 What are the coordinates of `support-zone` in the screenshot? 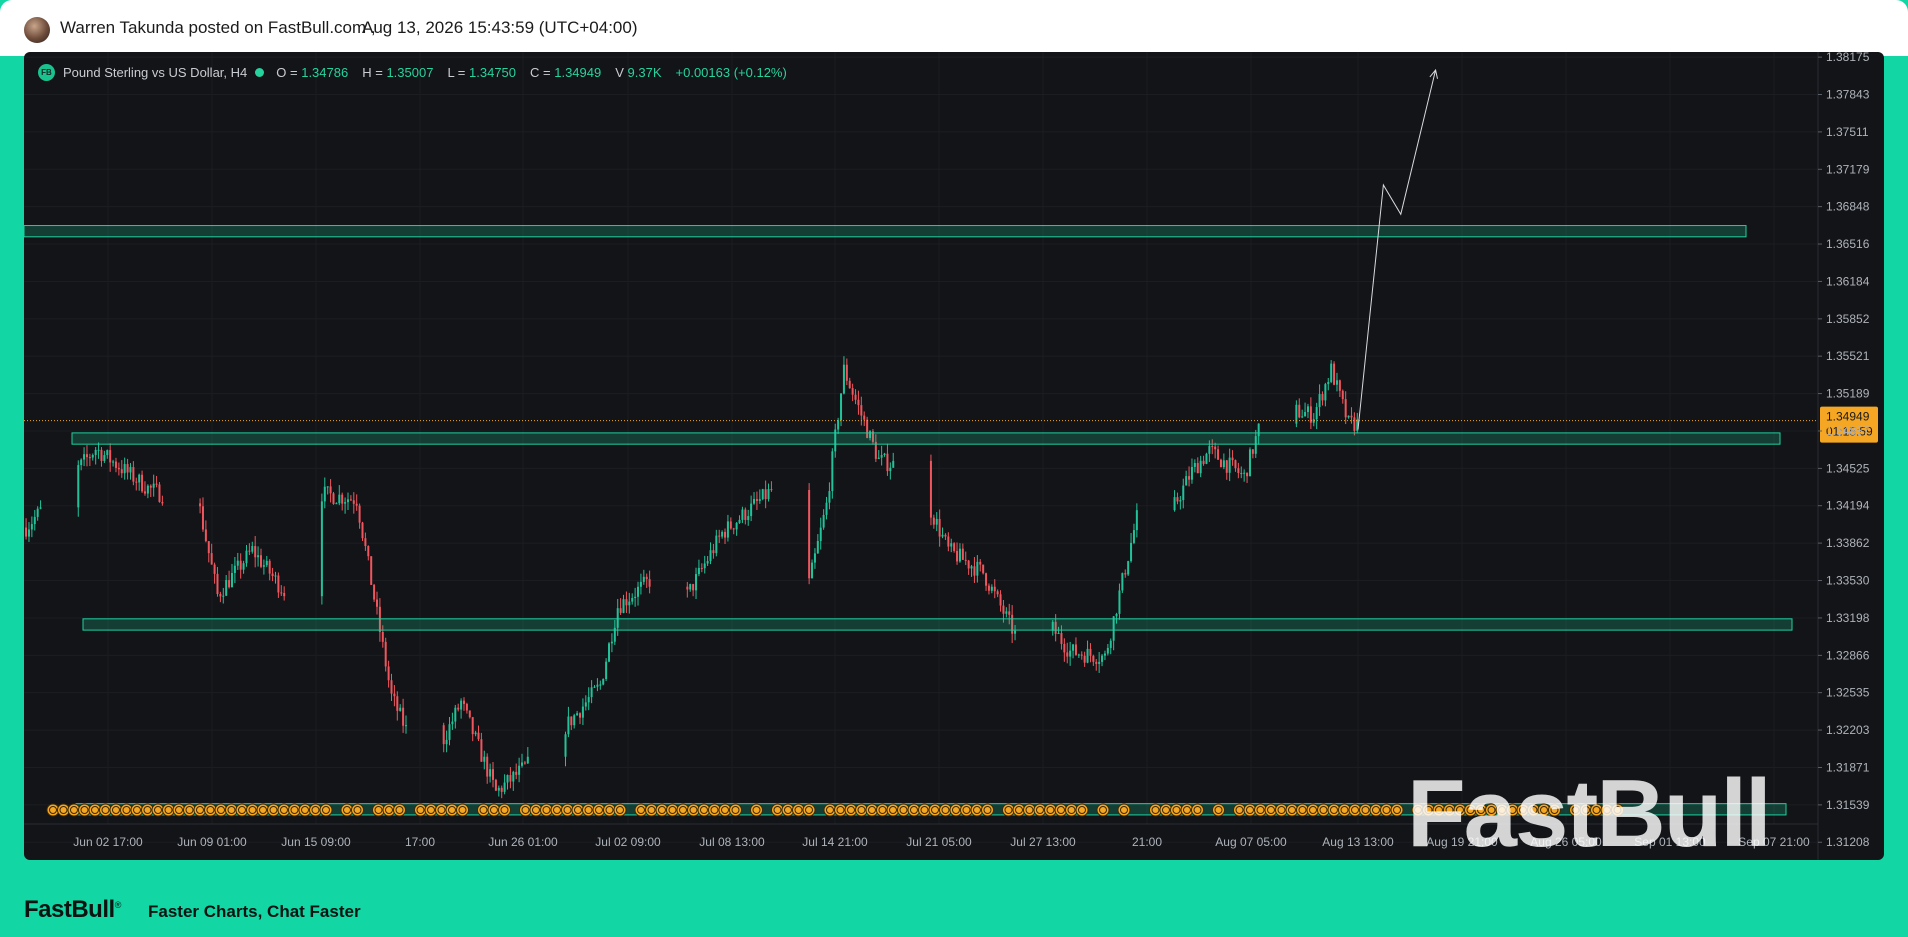 It's located at (937, 624).